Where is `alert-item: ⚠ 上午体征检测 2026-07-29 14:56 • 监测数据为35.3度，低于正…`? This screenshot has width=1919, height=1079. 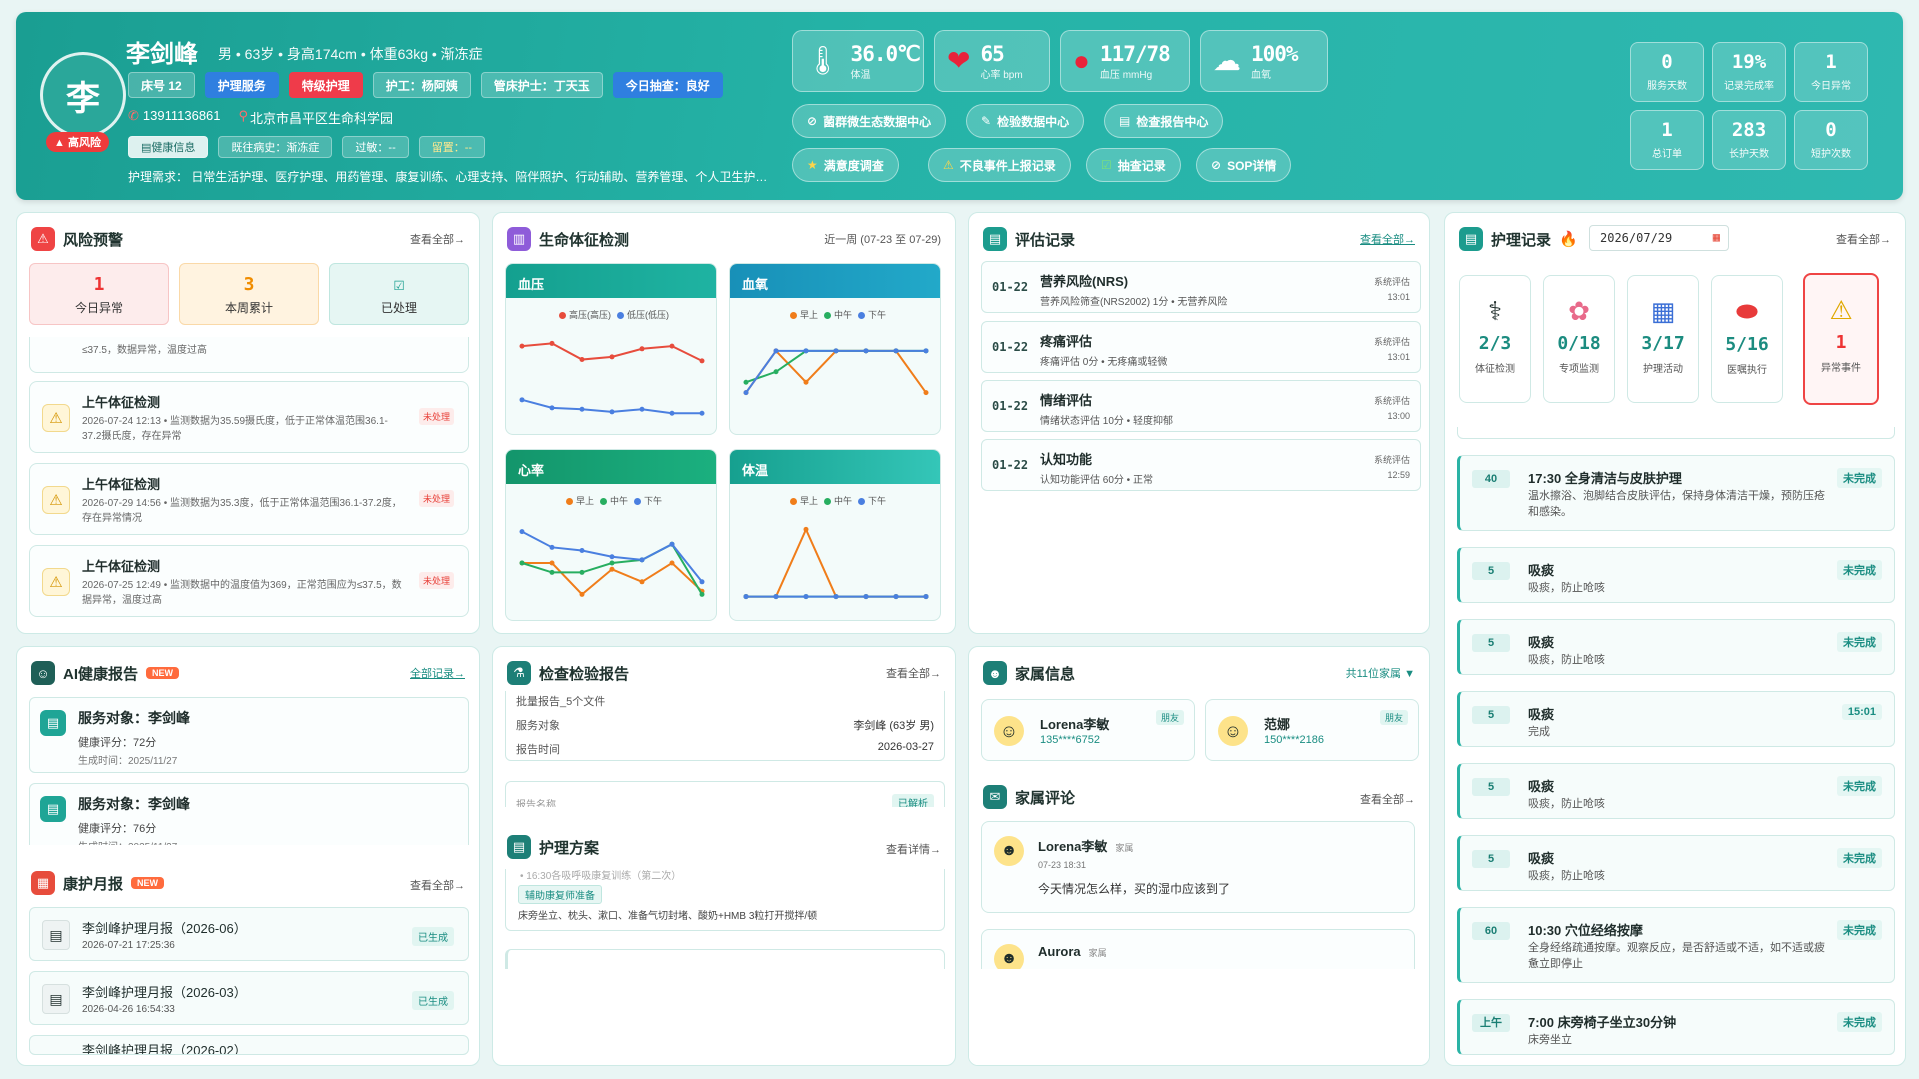
alert-item: ⚠ 上午体征检测 2026-07-29 14:56 • 监测数据为35.3度，低于正… is located at coordinates (249, 499).